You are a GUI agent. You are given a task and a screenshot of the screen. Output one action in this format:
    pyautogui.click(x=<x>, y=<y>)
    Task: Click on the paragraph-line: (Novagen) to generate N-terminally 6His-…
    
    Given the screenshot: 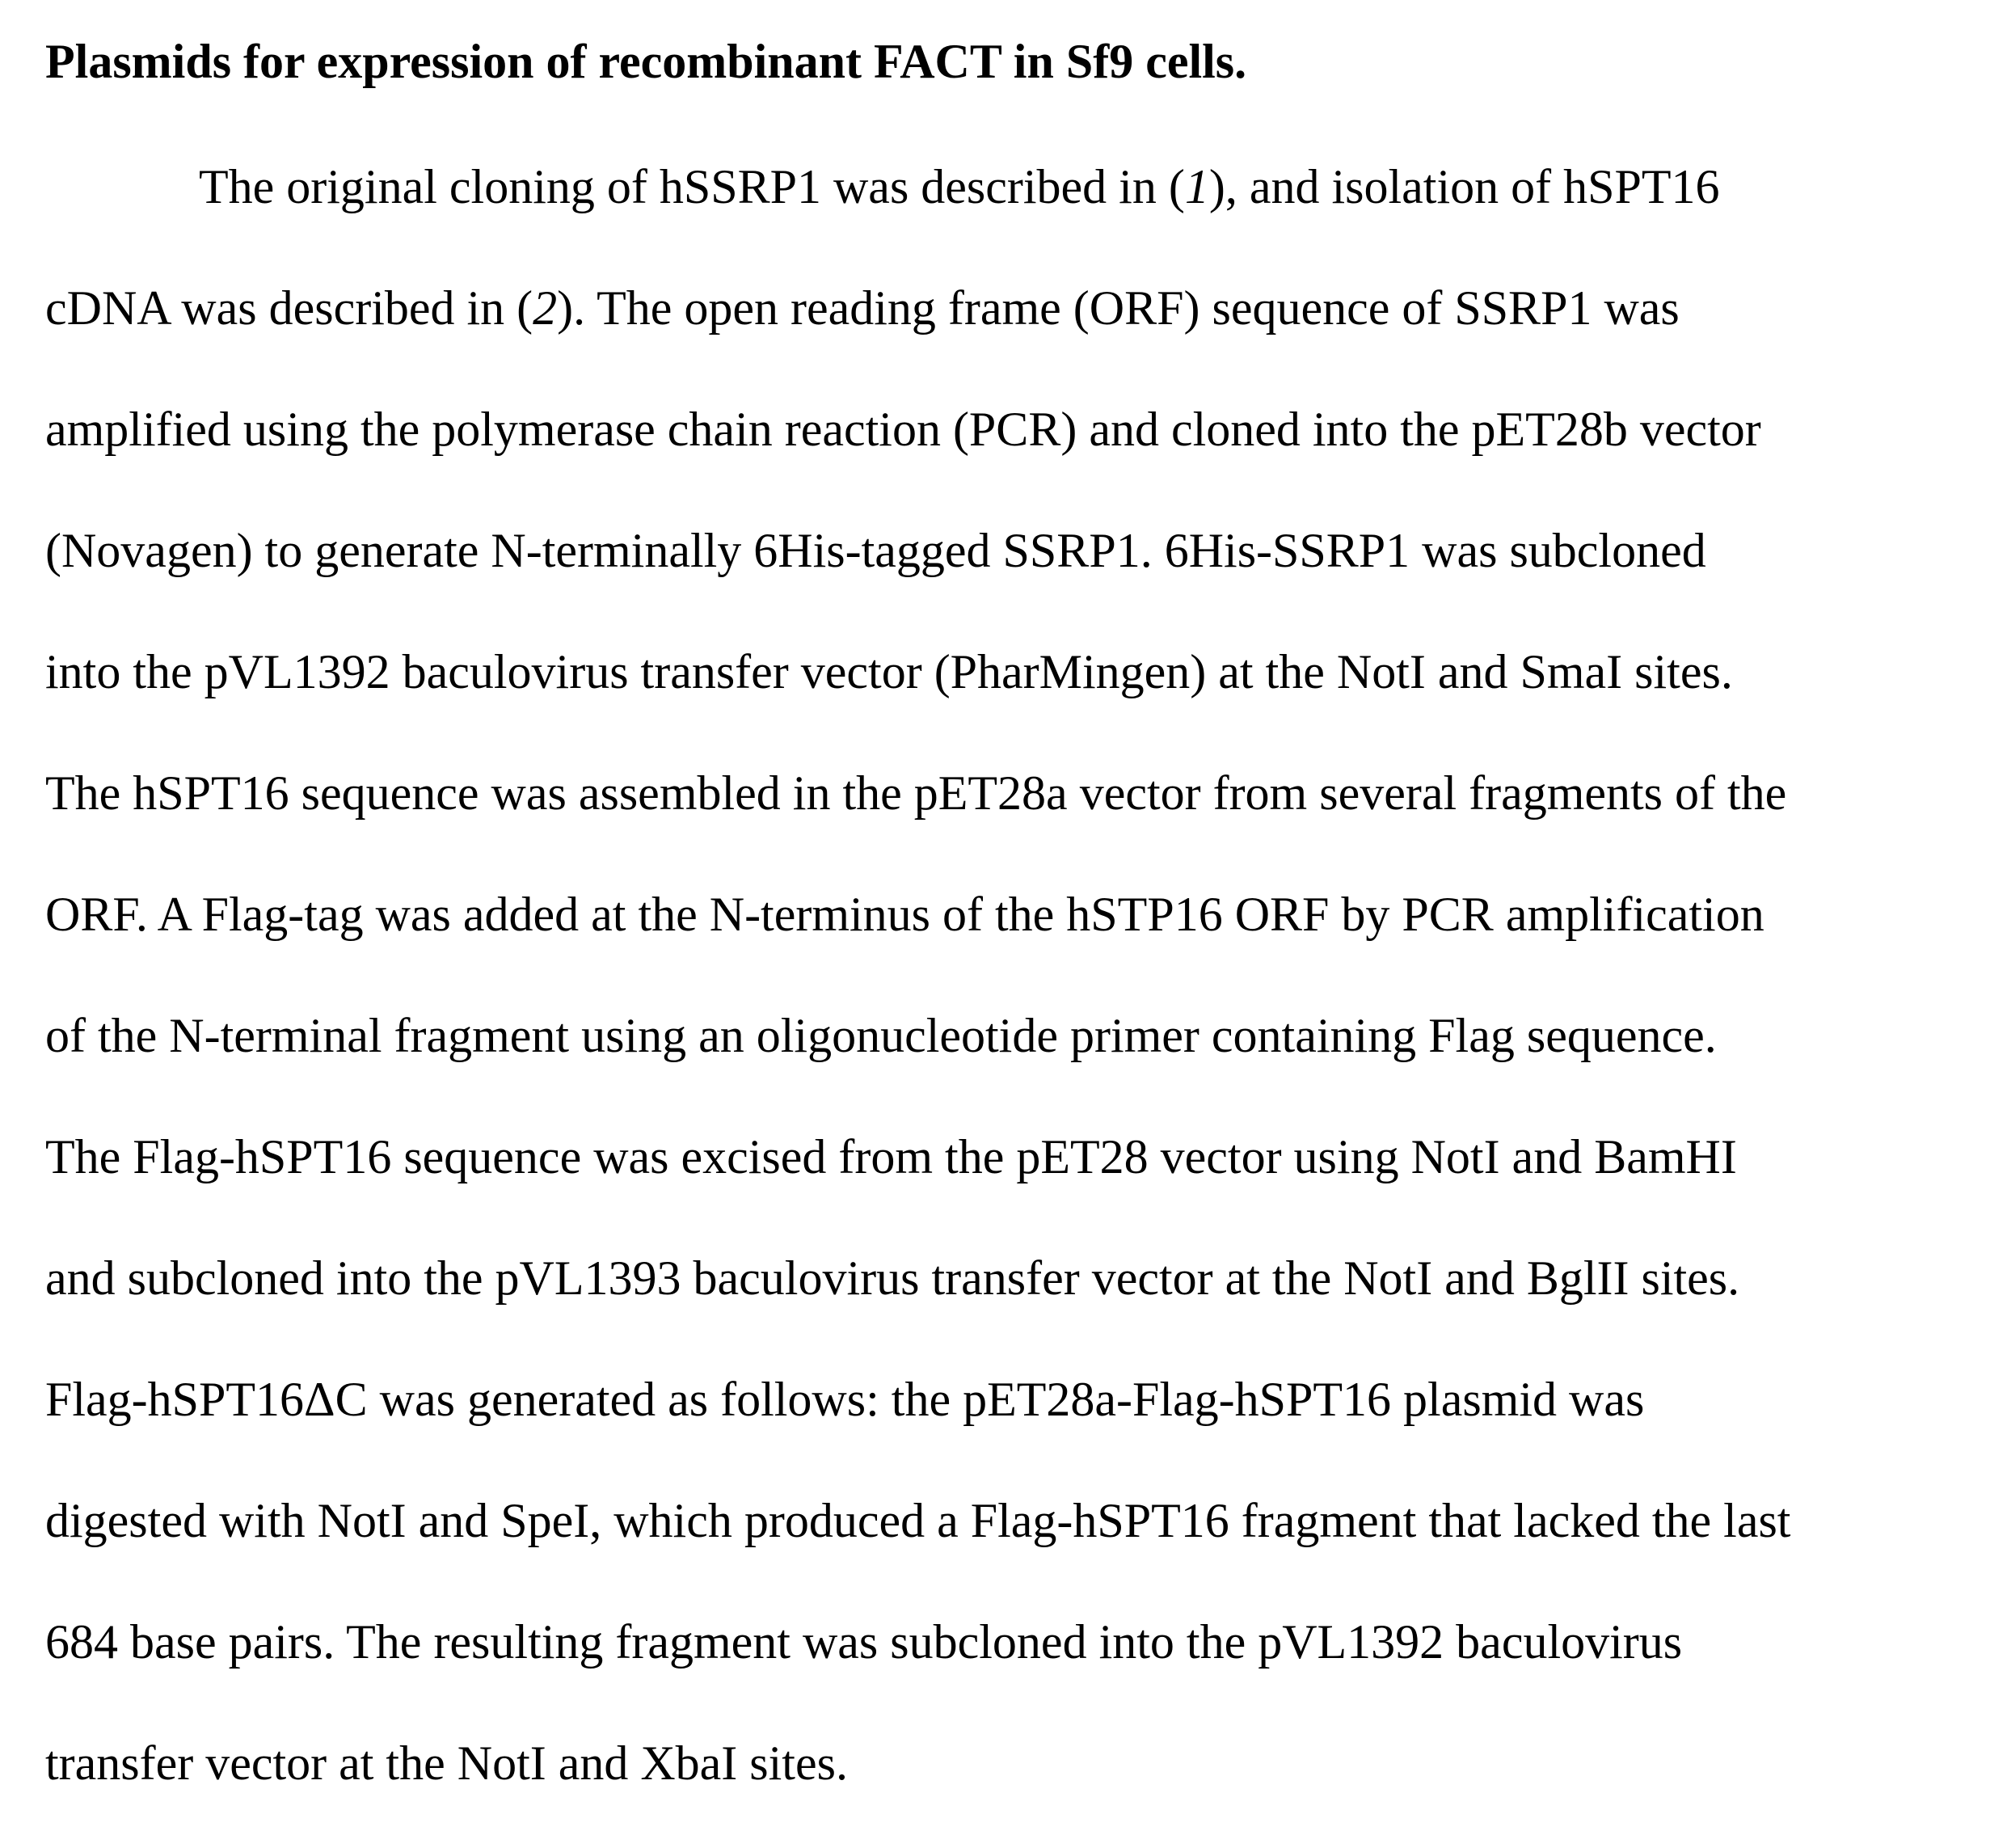 What is the action you would take?
    pyautogui.click(x=876, y=551)
    